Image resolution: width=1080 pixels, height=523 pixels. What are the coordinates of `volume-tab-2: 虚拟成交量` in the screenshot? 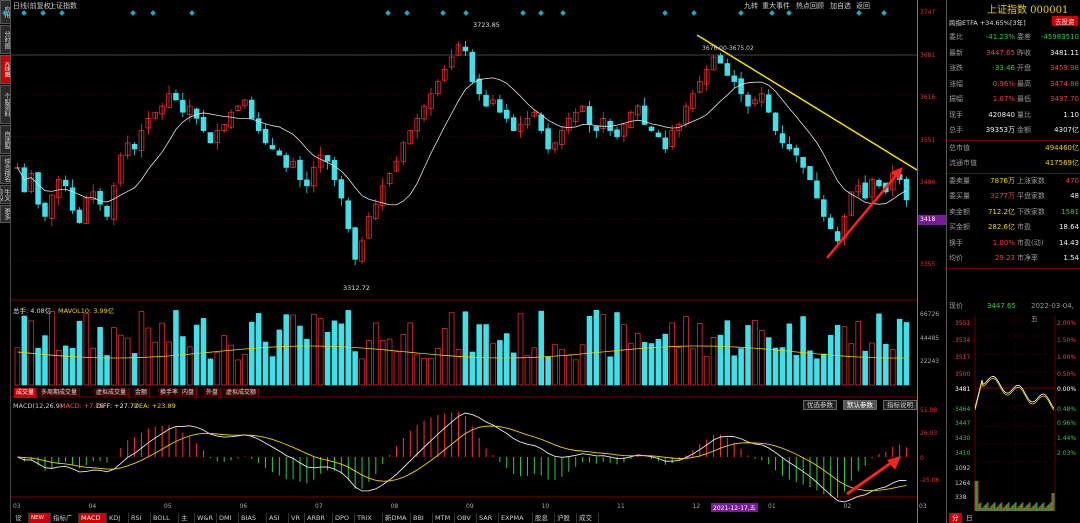 It's located at (112, 393).